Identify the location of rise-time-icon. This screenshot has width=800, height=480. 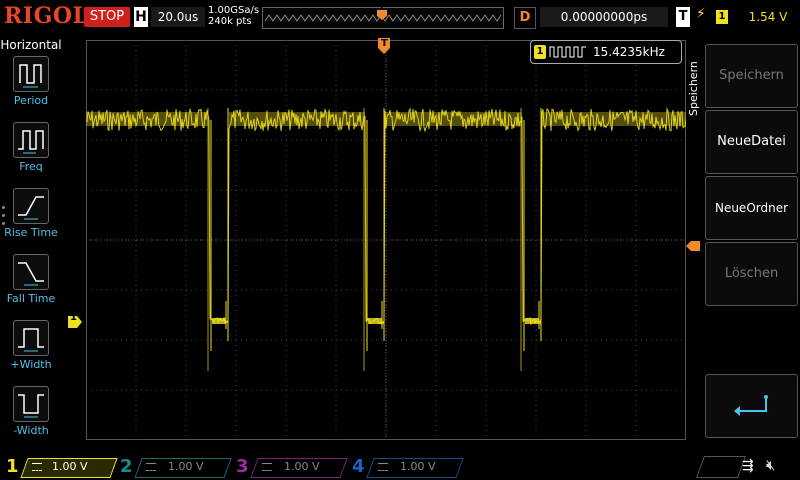
(31, 206).